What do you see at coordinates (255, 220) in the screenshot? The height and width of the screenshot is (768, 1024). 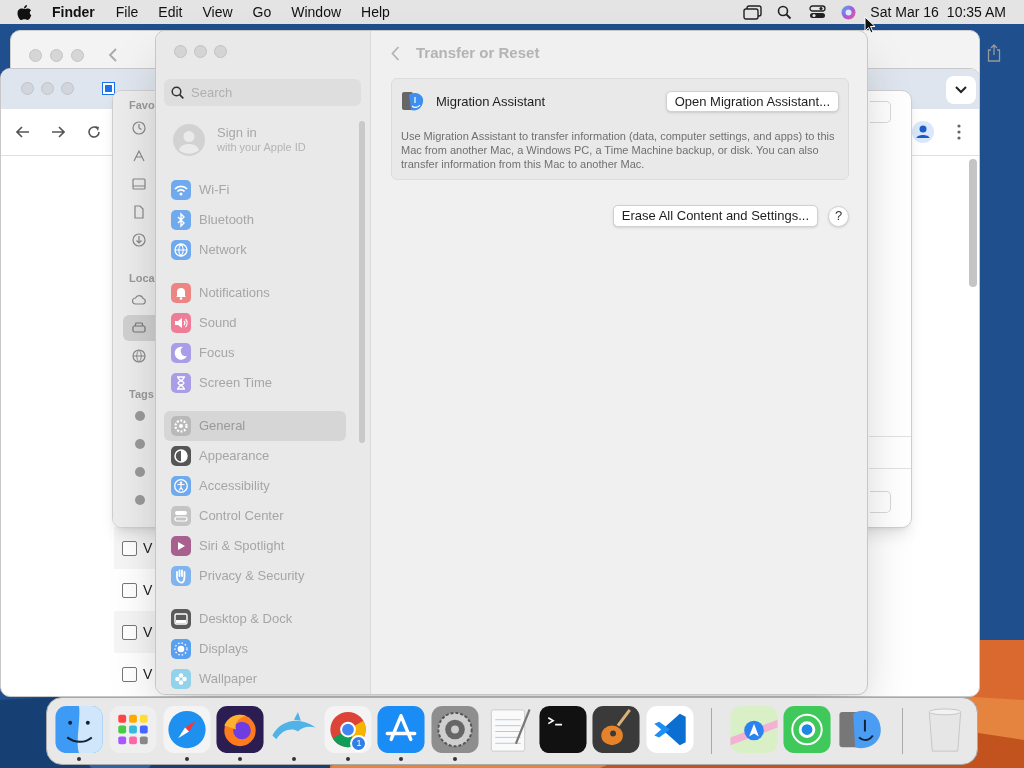 I see `sidebar-item: Bluetooth` at bounding box center [255, 220].